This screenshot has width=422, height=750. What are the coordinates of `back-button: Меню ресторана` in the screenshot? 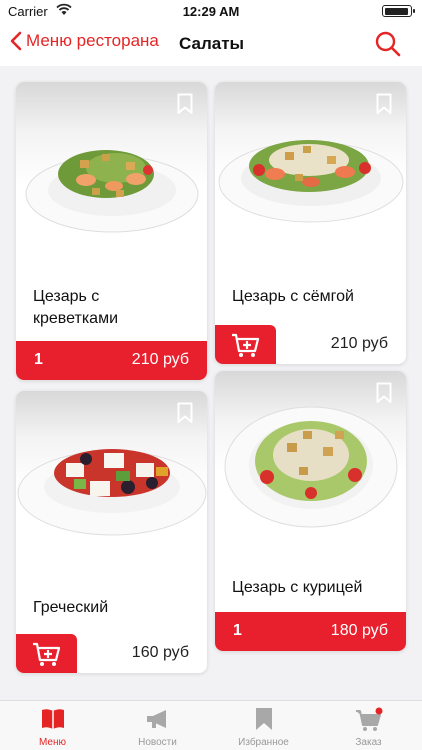 It's located at (84, 41).